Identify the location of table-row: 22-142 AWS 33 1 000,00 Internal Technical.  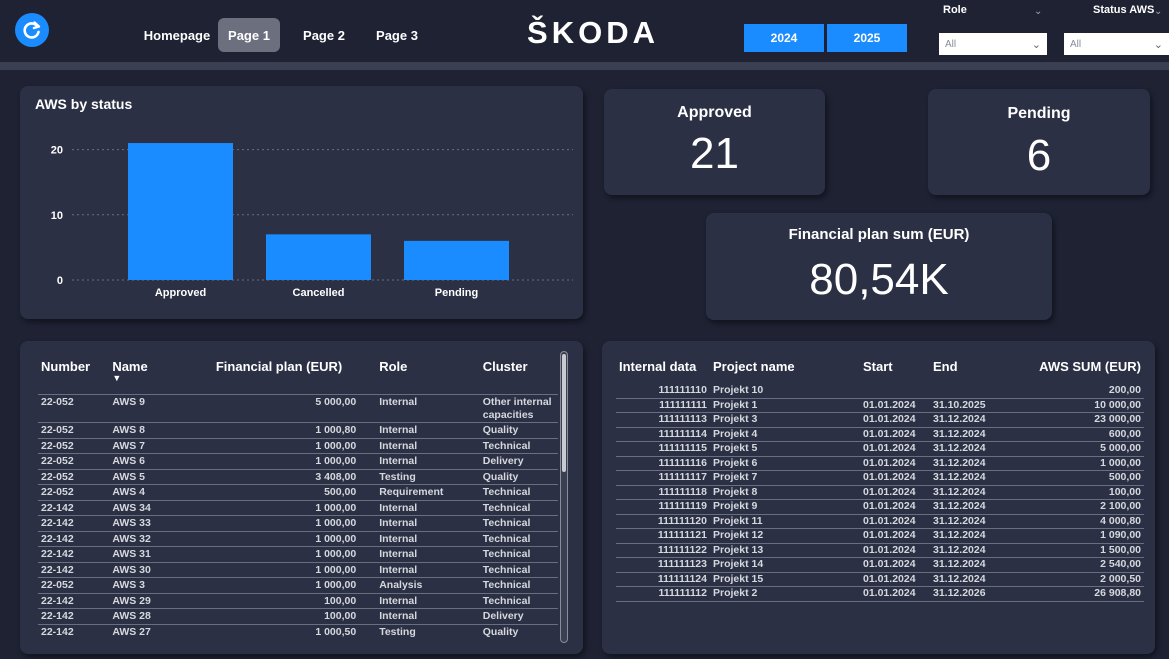
(298, 523).